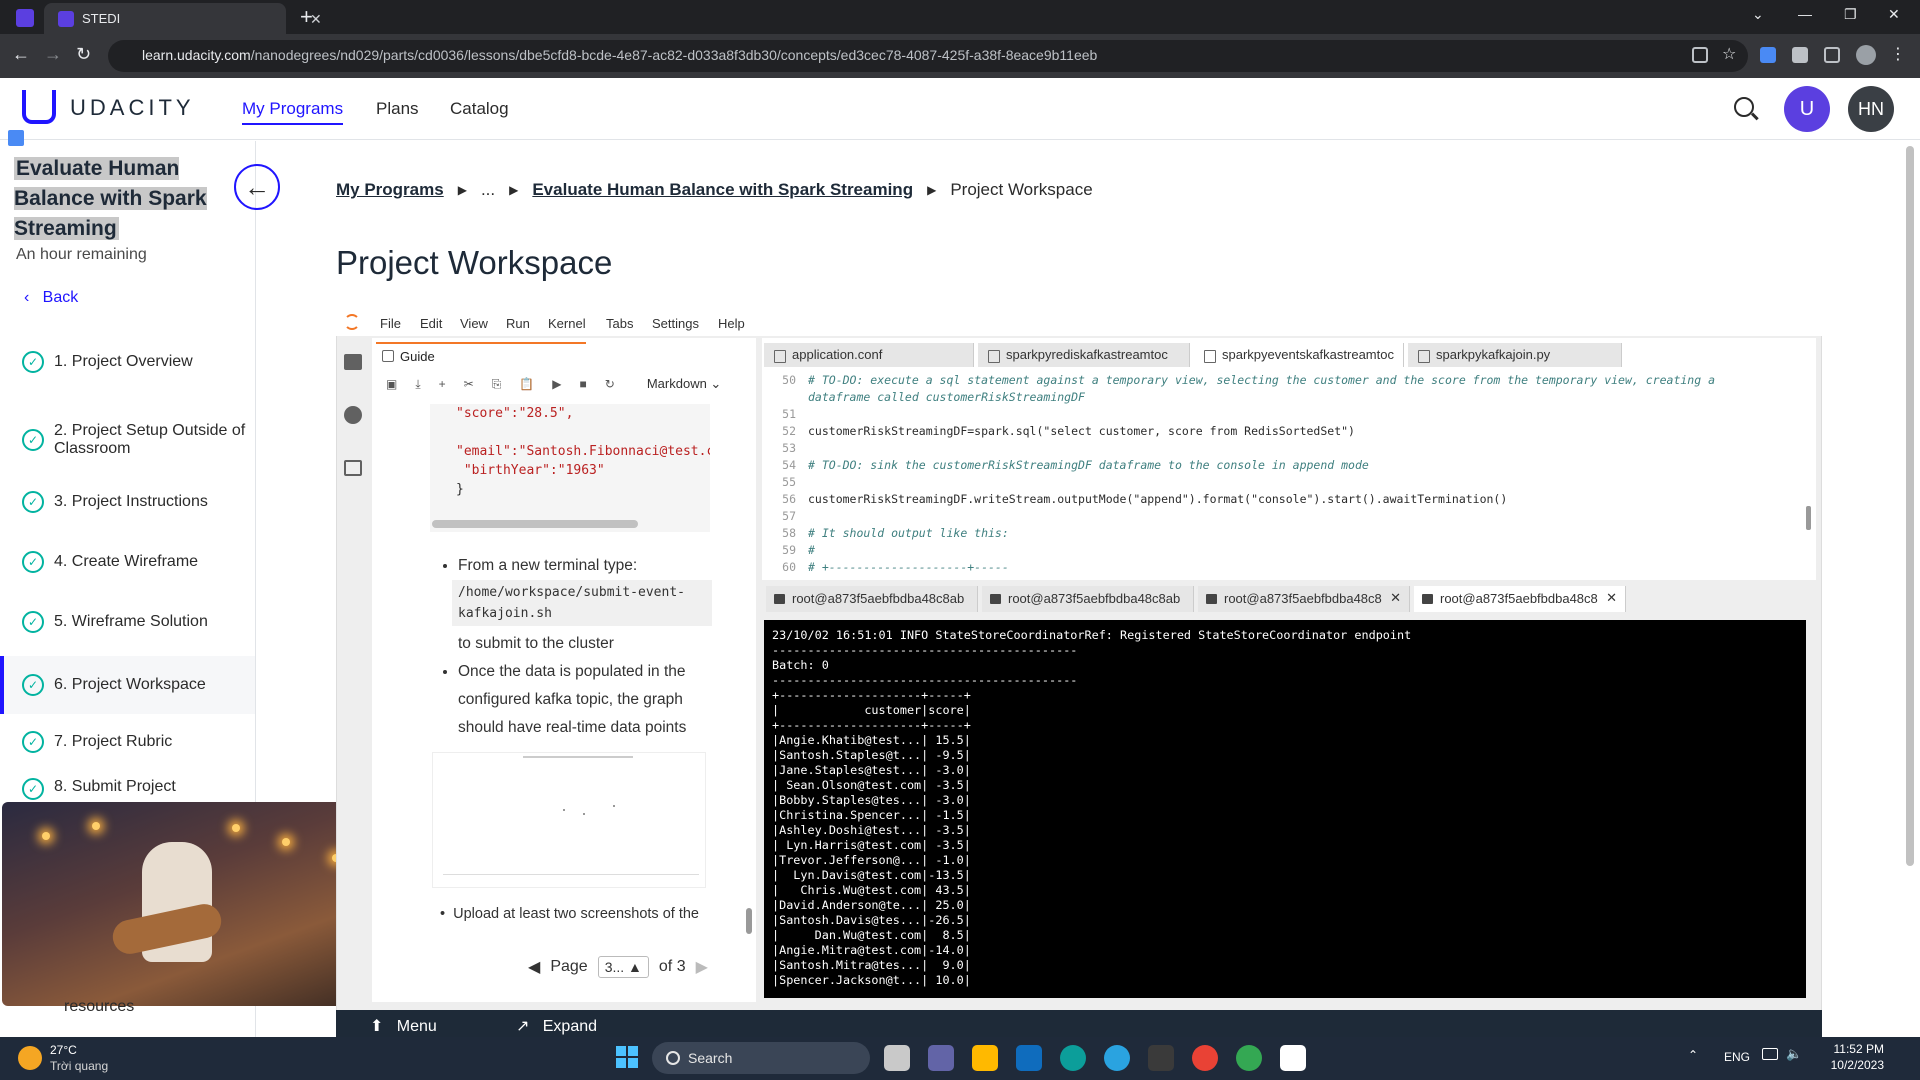  Describe the element at coordinates (1832, 55) in the screenshot. I see `side-panel-icon` at that location.